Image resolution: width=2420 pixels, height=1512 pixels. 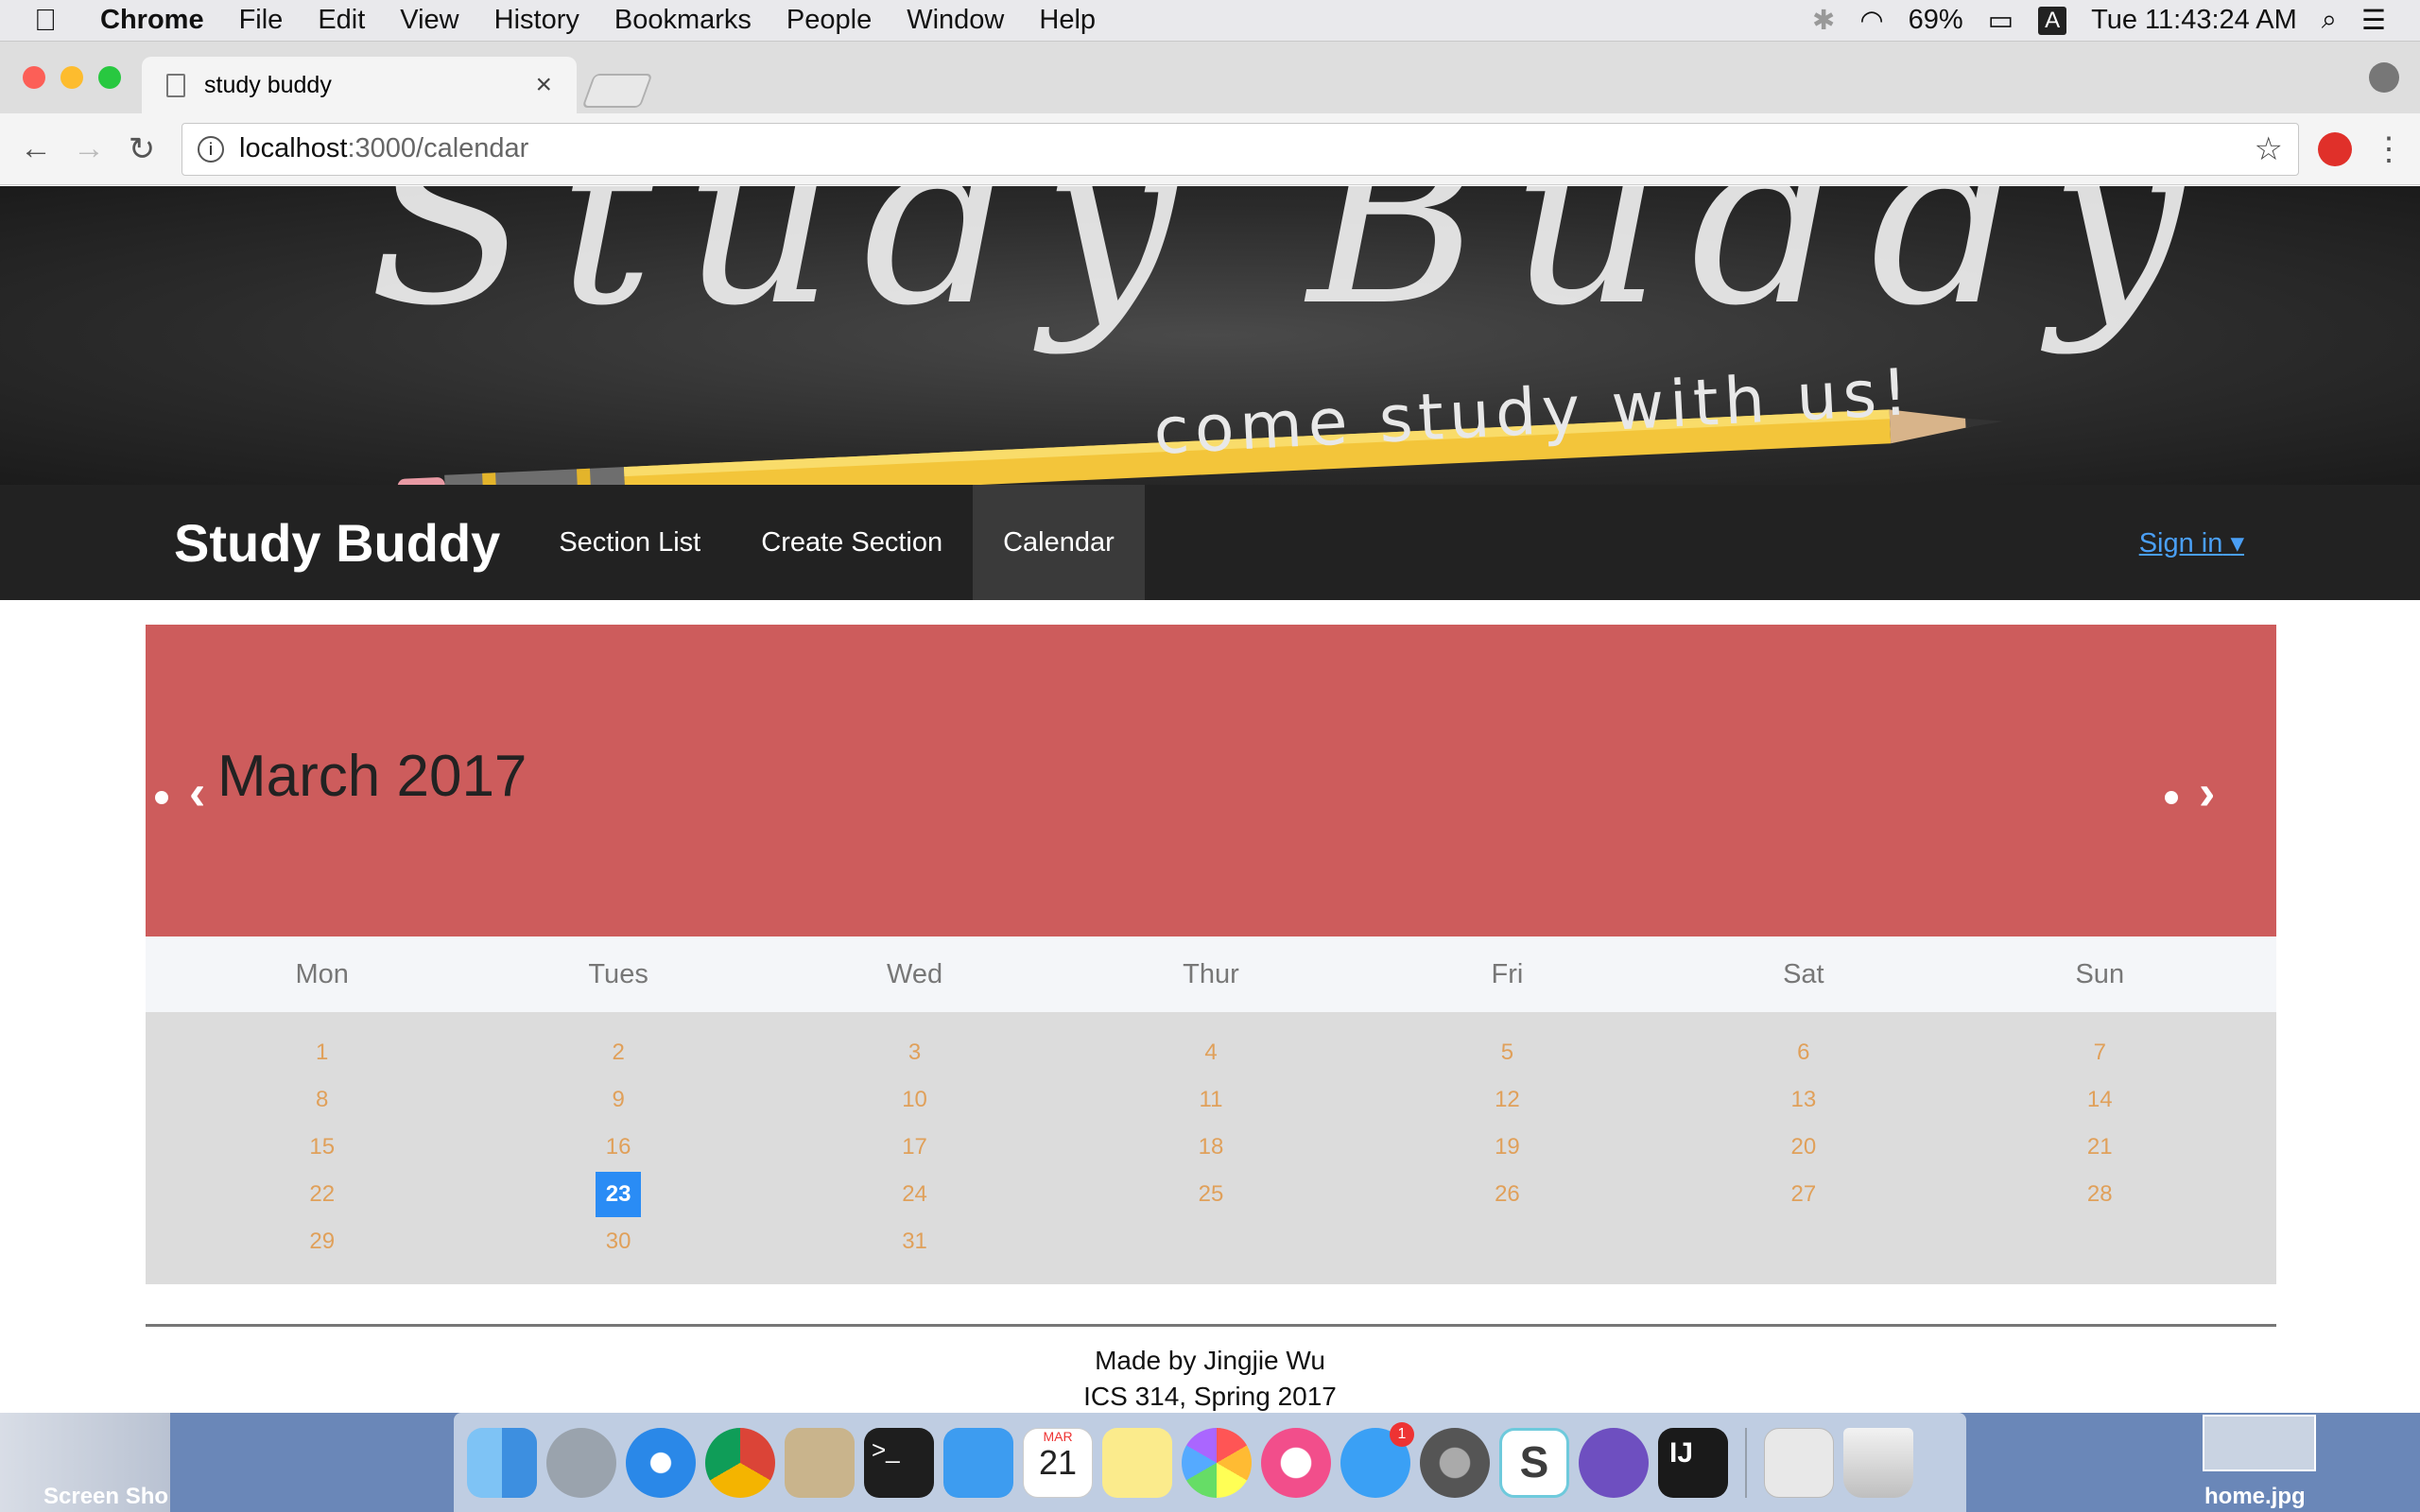 I want to click on calendar-day: 31, so click(x=915, y=1241).